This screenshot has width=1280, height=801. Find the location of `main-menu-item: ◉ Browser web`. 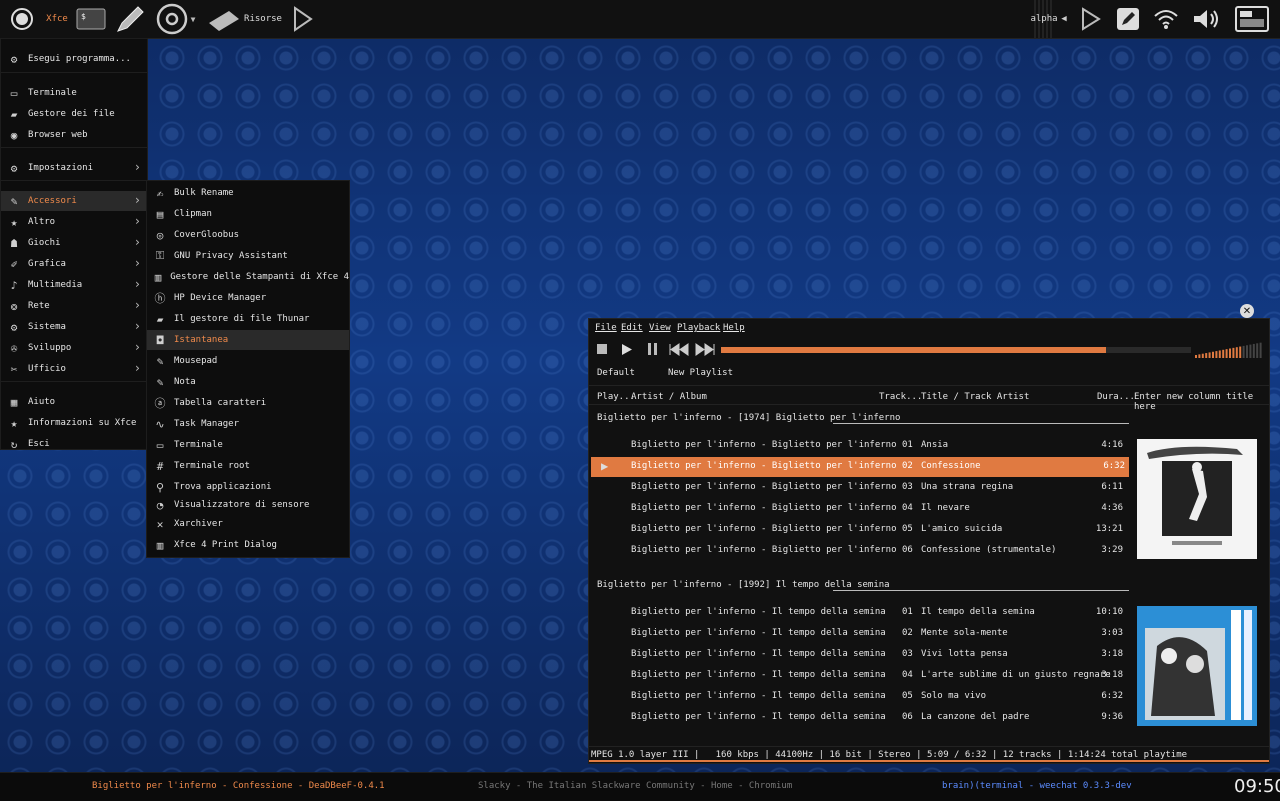

main-menu-item: ◉ Browser web is located at coordinates (74, 135).